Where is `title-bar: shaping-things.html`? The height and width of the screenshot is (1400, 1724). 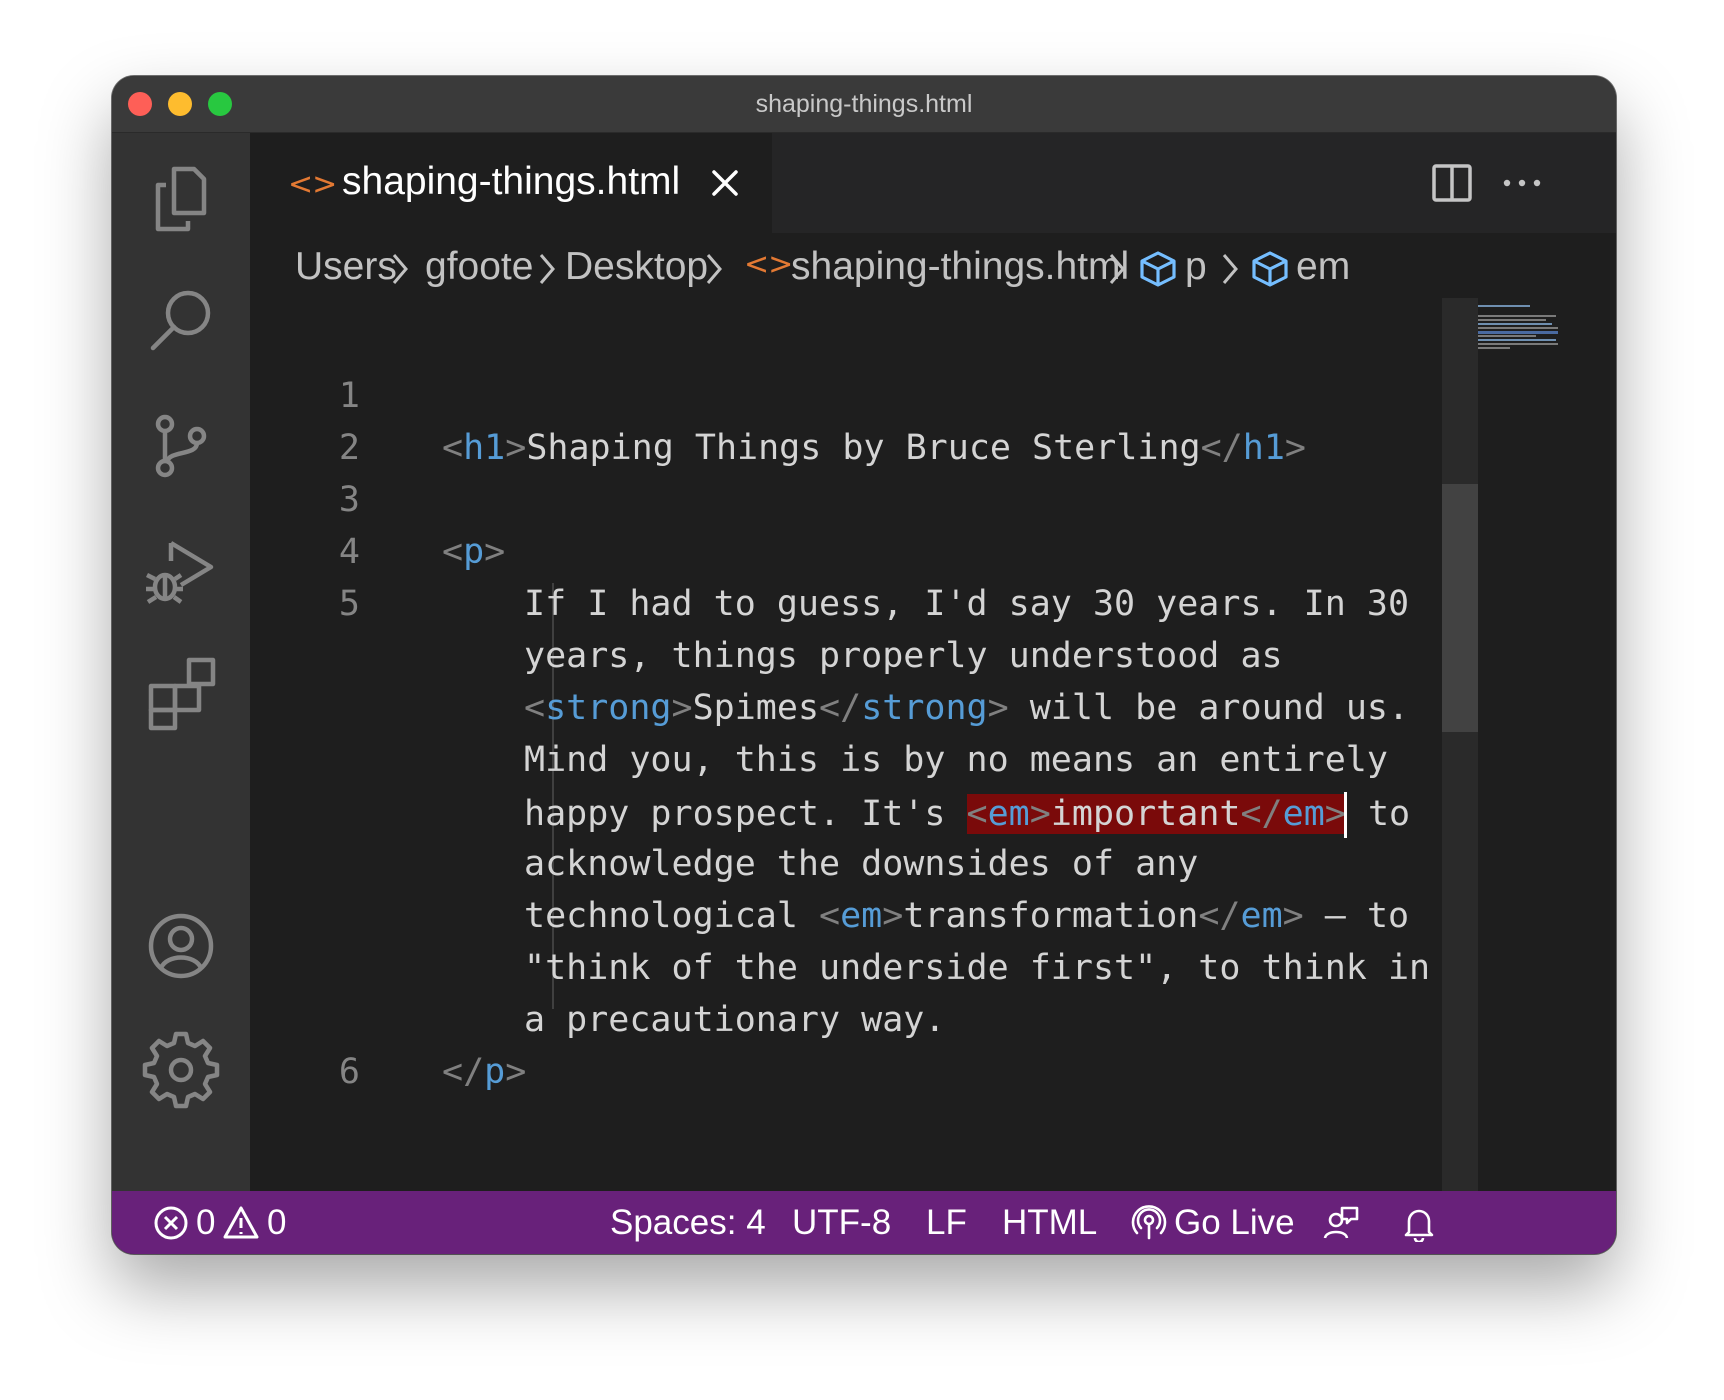
title-bar: shaping-things.html is located at coordinates (864, 104).